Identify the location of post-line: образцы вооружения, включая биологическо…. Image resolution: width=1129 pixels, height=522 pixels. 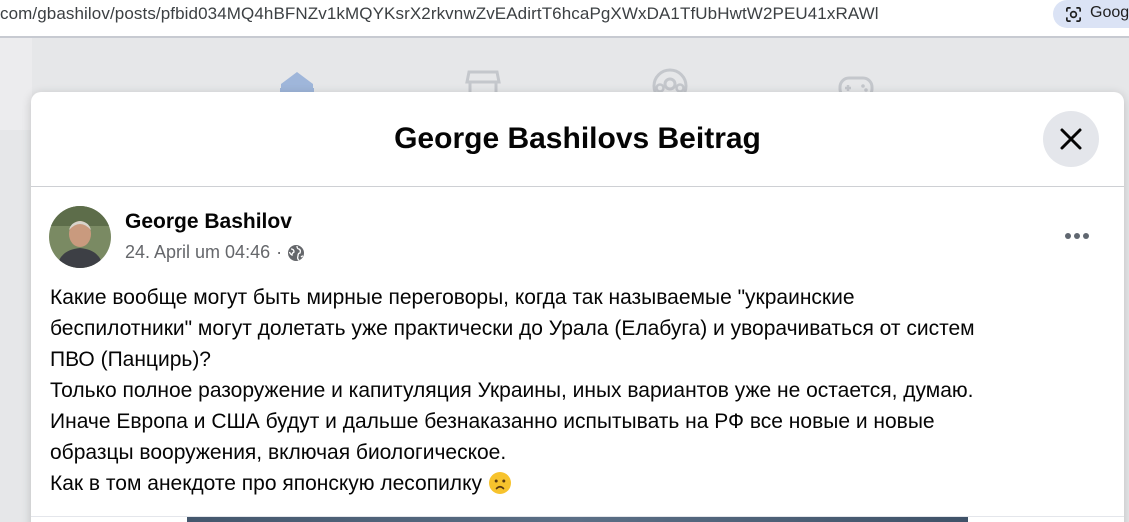
(278, 452).